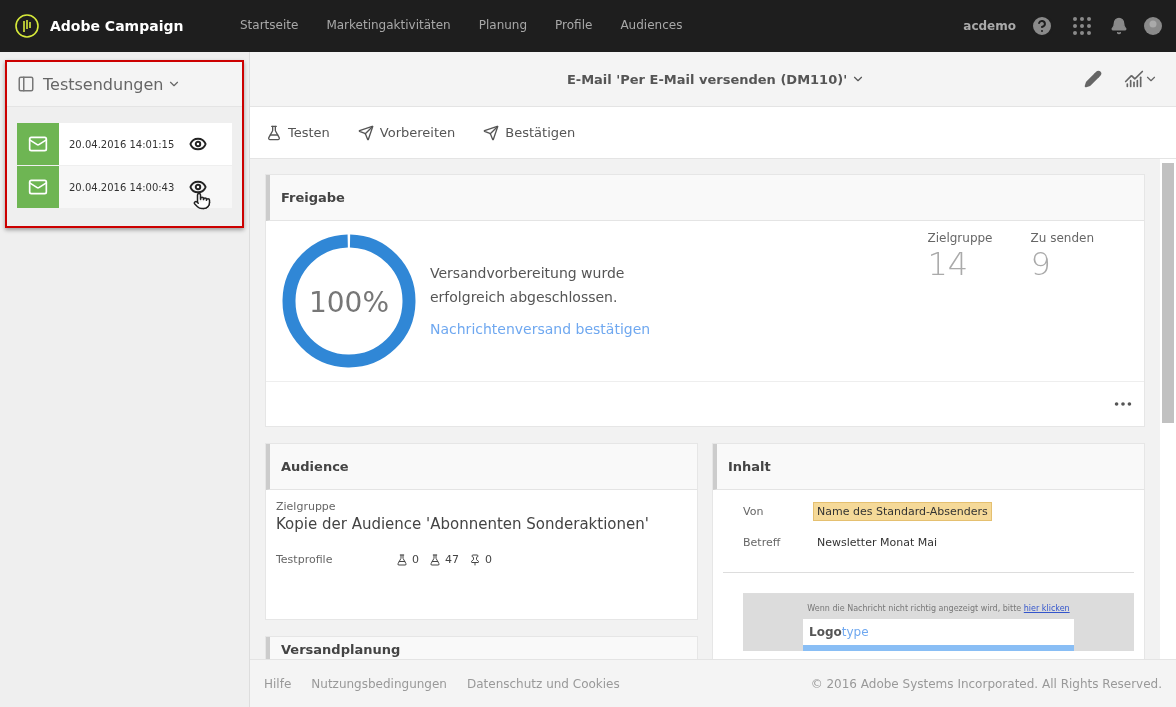 This screenshot has width=1176, height=707. Describe the element at coordinates (406, 132) in the screenshot. I see `toolbar-button: Vorbereiten` at that location.